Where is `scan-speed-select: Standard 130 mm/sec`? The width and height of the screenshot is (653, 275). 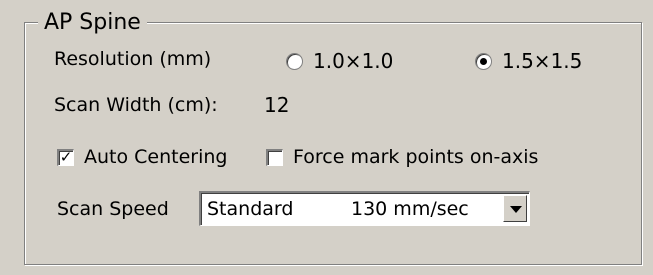
scan-speed-select: Standard 130 mm/sec is located at coordinates (364, 208).